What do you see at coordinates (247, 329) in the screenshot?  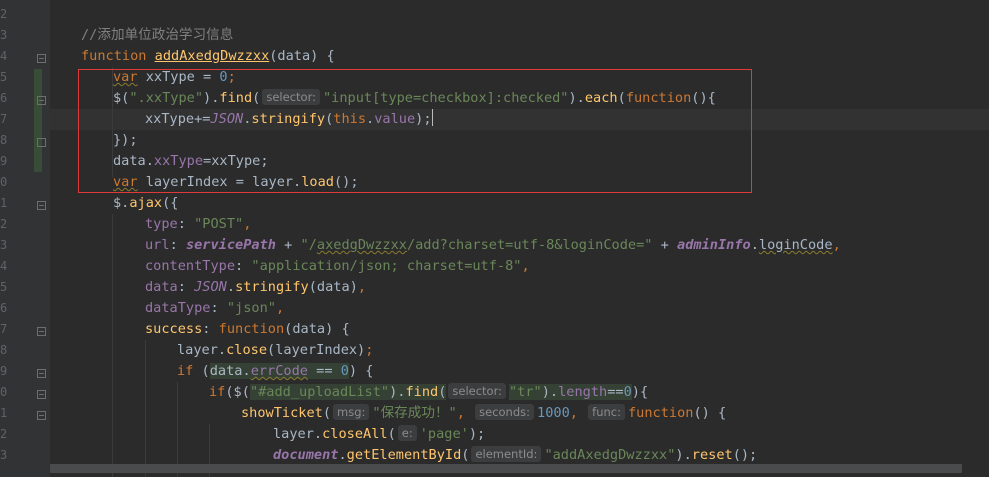 I see `code-line: success: function(data) {` at bounding box center [247, 329].